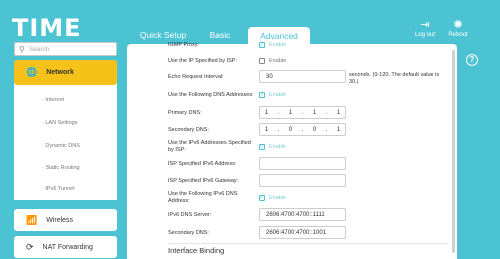 This screenshot has height=259, width=500. Describe the element at coordinates (272, 45) in the screenshot. I see `igmp-proxy-checkbox: ✓ Enable` at that location.